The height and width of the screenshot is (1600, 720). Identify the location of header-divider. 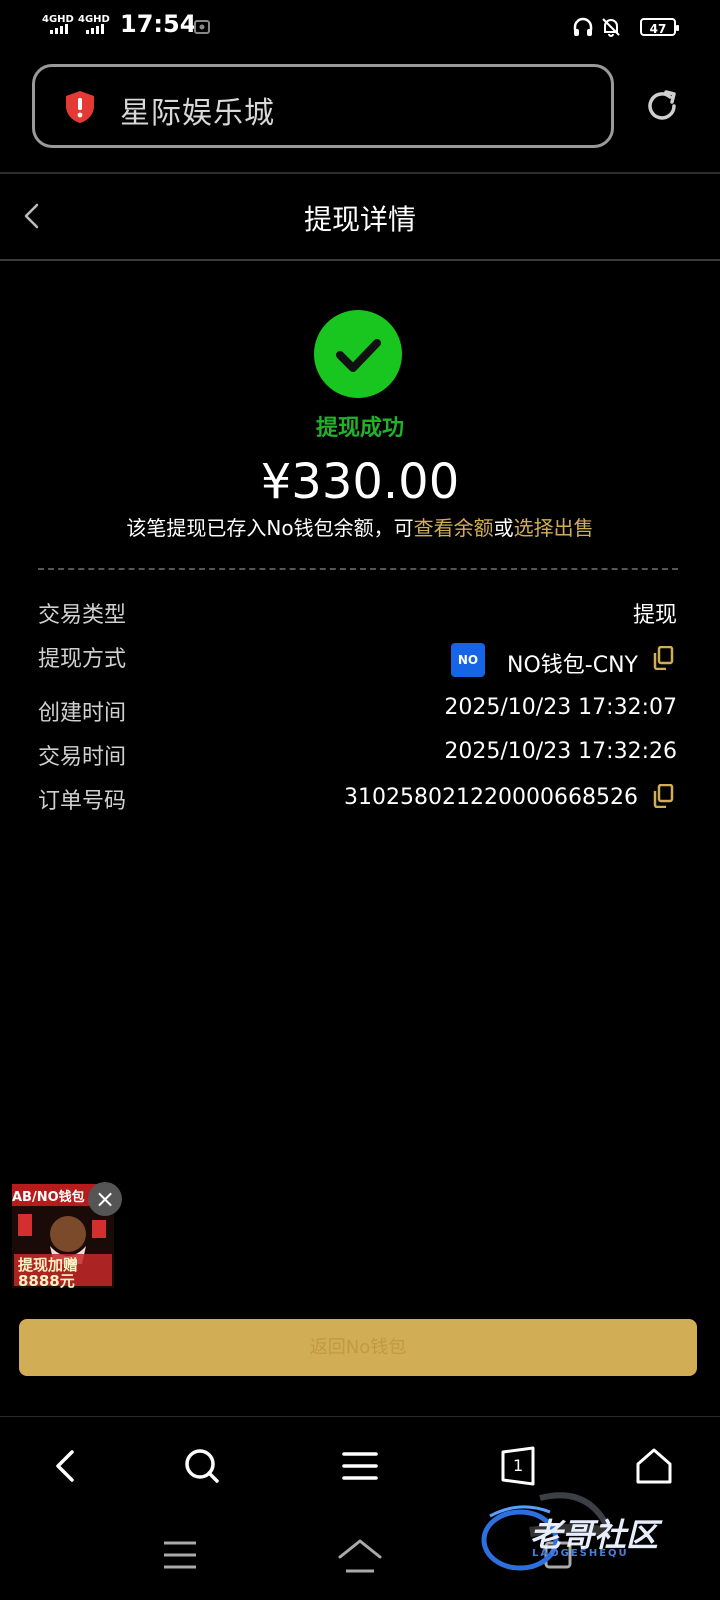
(360, 260).